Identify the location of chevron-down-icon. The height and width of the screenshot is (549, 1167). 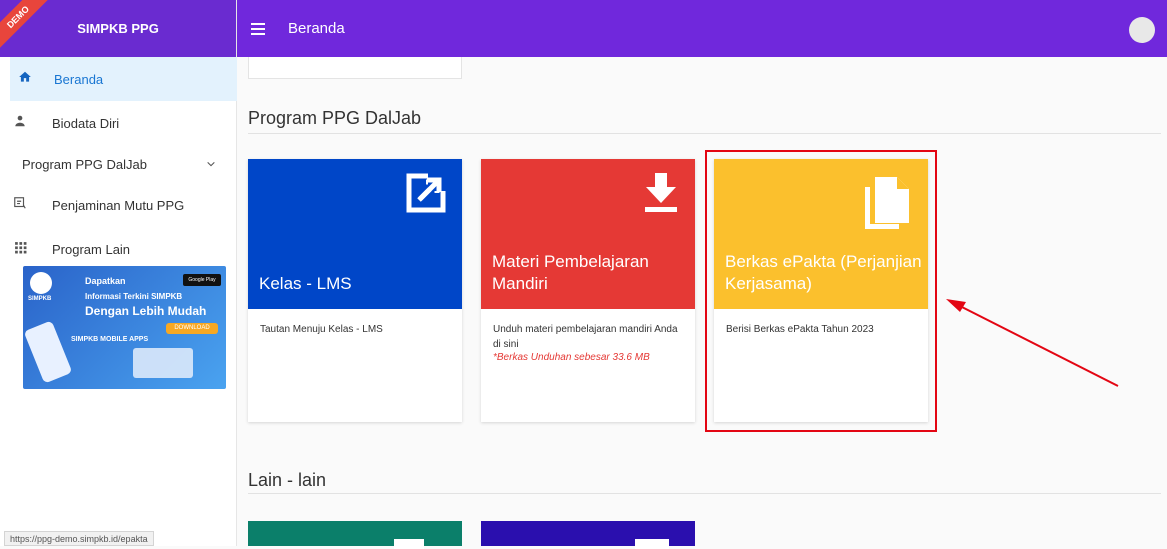
(211, 164).